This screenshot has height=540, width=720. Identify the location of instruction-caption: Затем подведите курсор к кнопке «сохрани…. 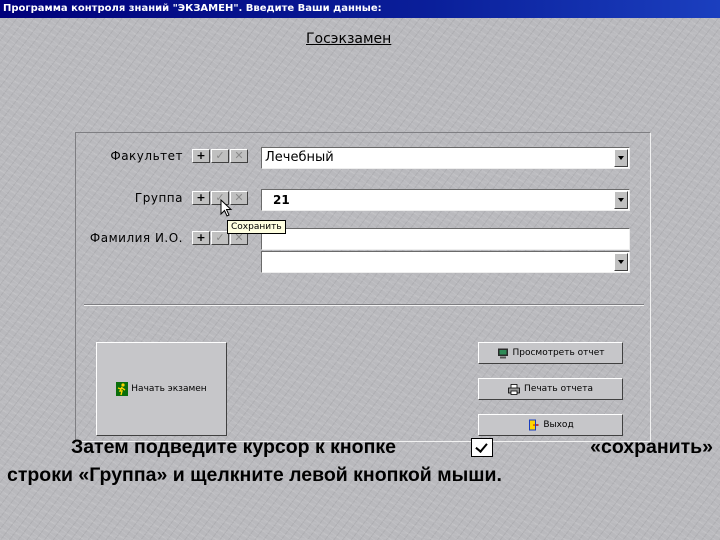
(360, 461).